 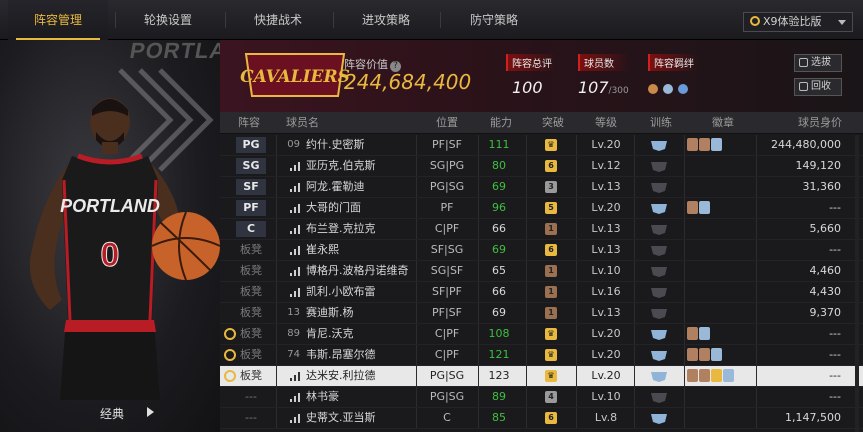 I want to click on tab-lineup: 阵容管理, so click(x=58, y=20).